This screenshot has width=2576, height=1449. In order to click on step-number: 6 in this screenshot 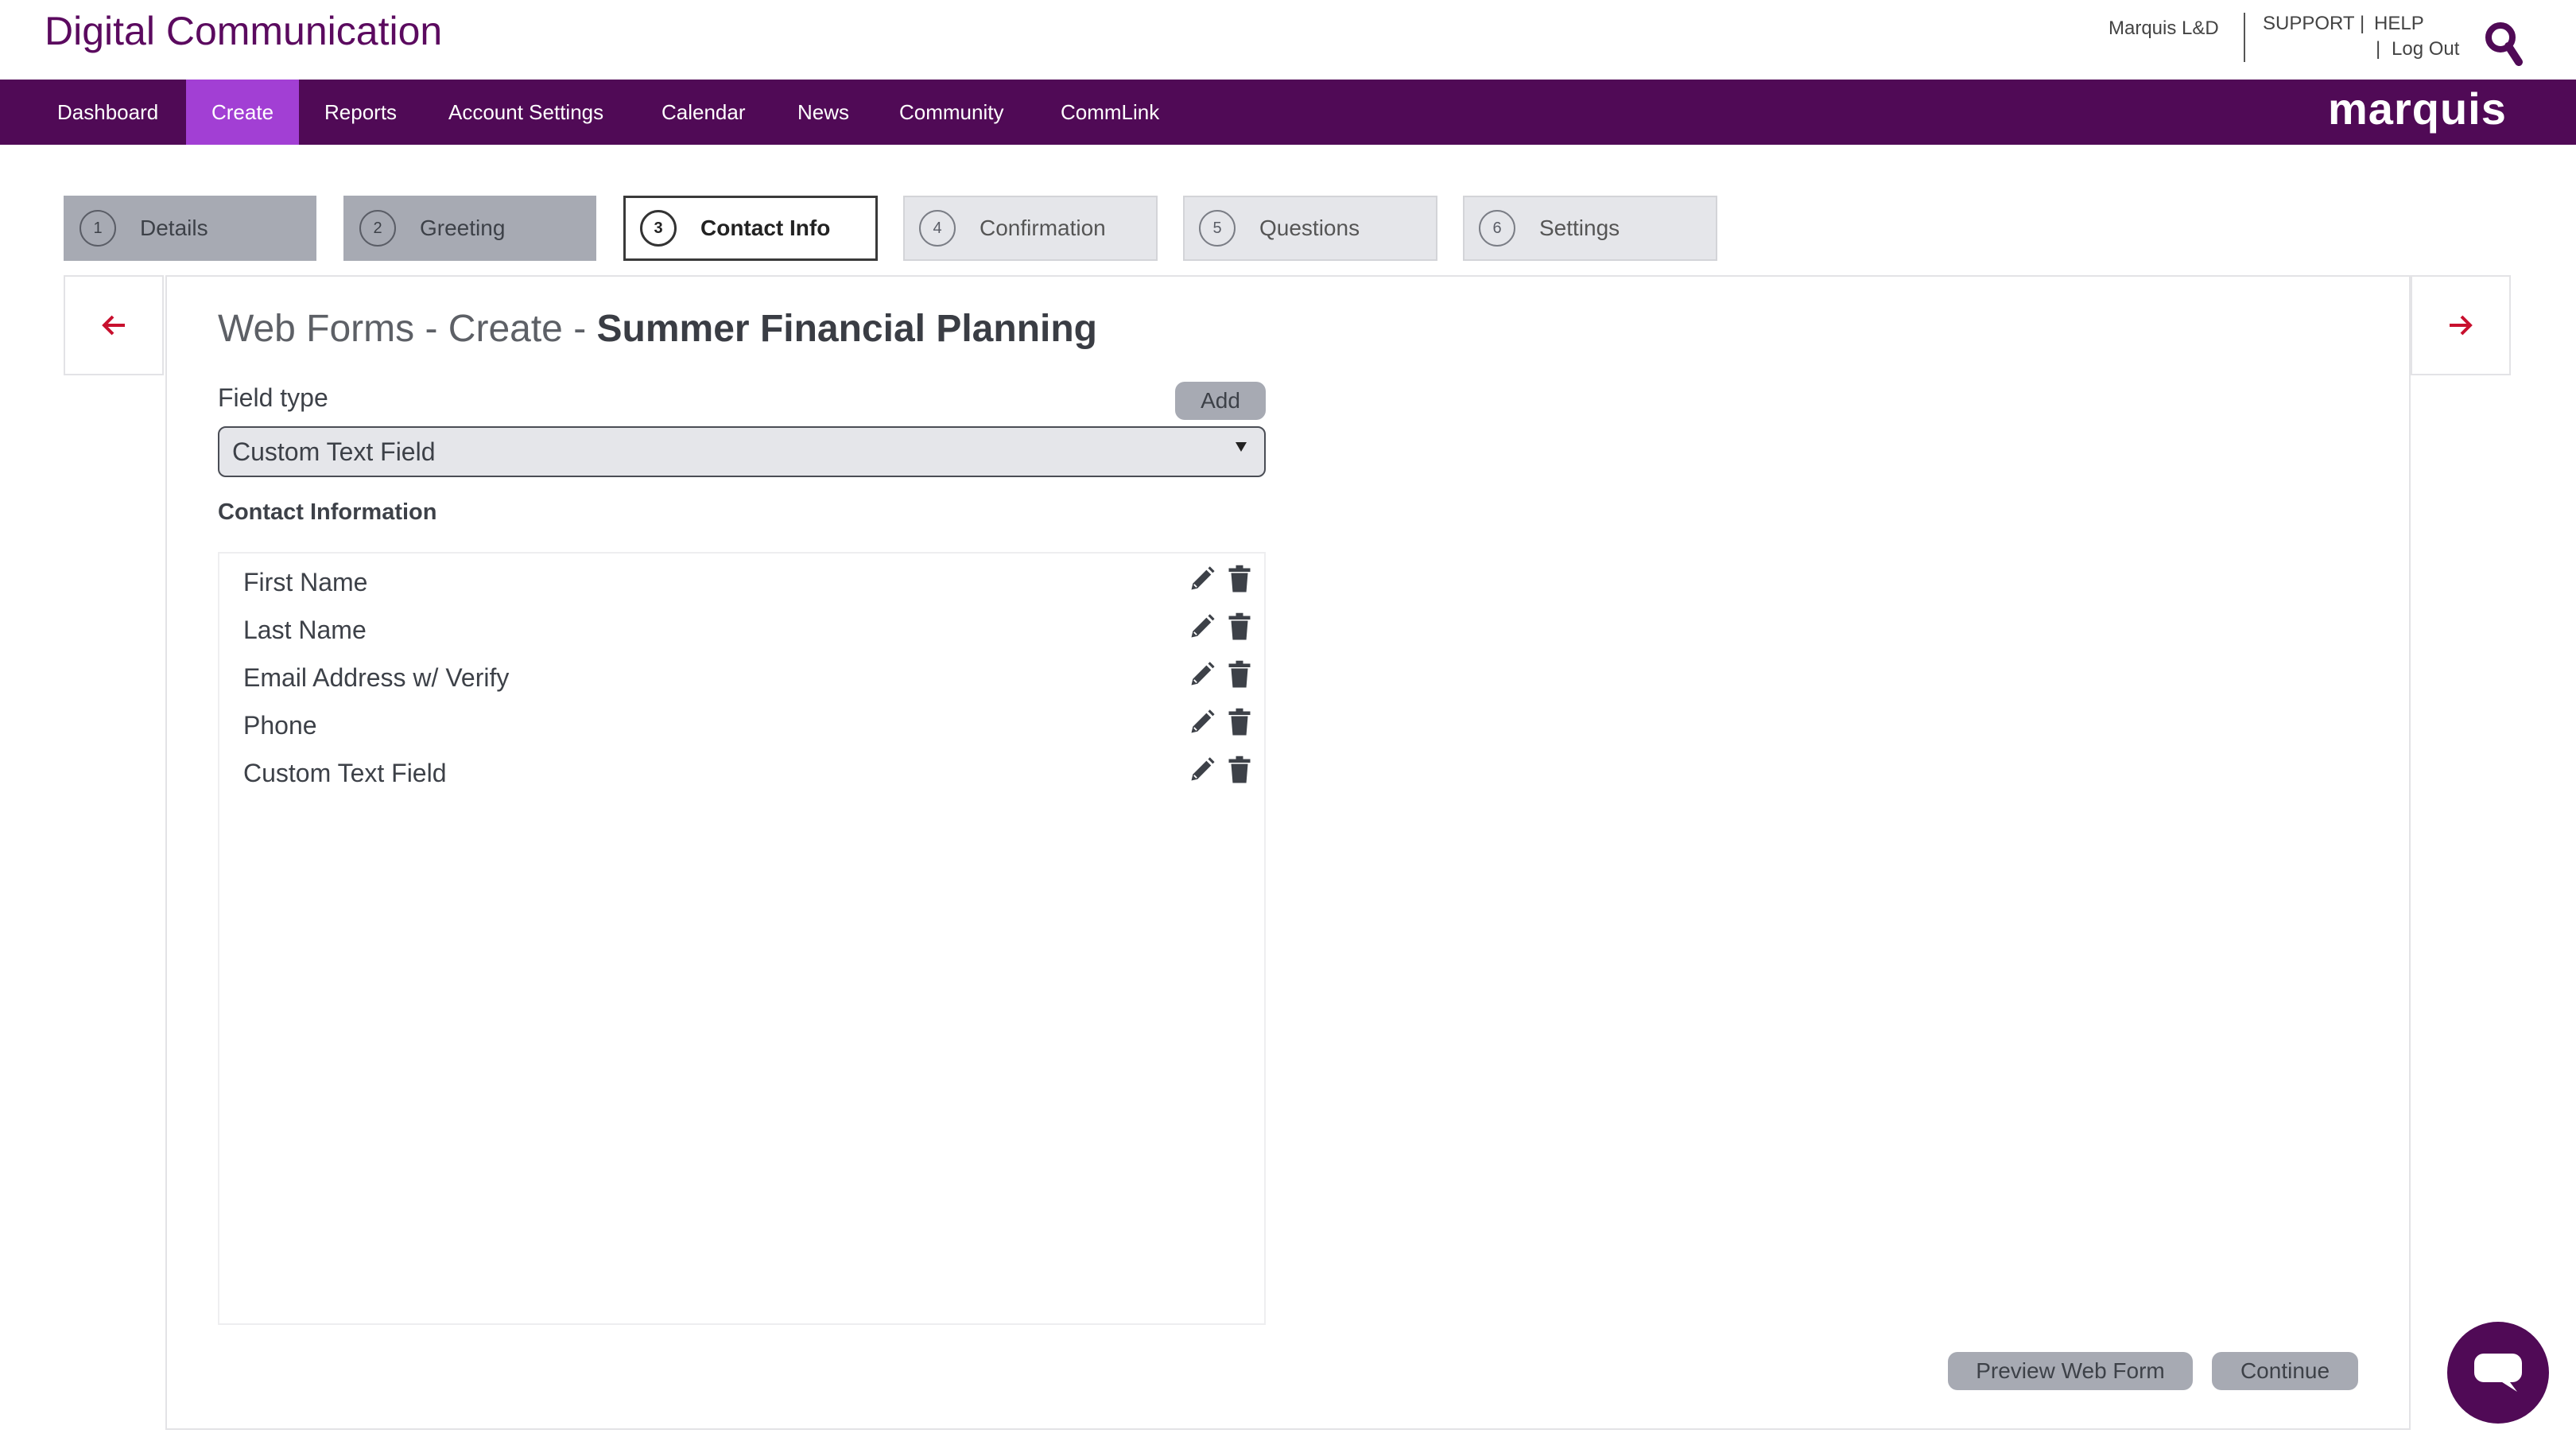, I will do `click(1497, 228)`.